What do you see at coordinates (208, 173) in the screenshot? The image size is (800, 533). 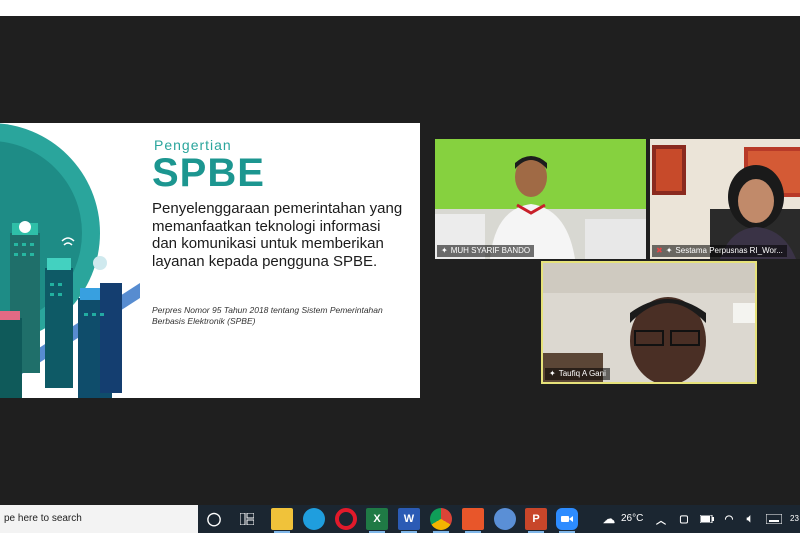 I see `slide-title: SPBE` at bounding box center [208, 173].